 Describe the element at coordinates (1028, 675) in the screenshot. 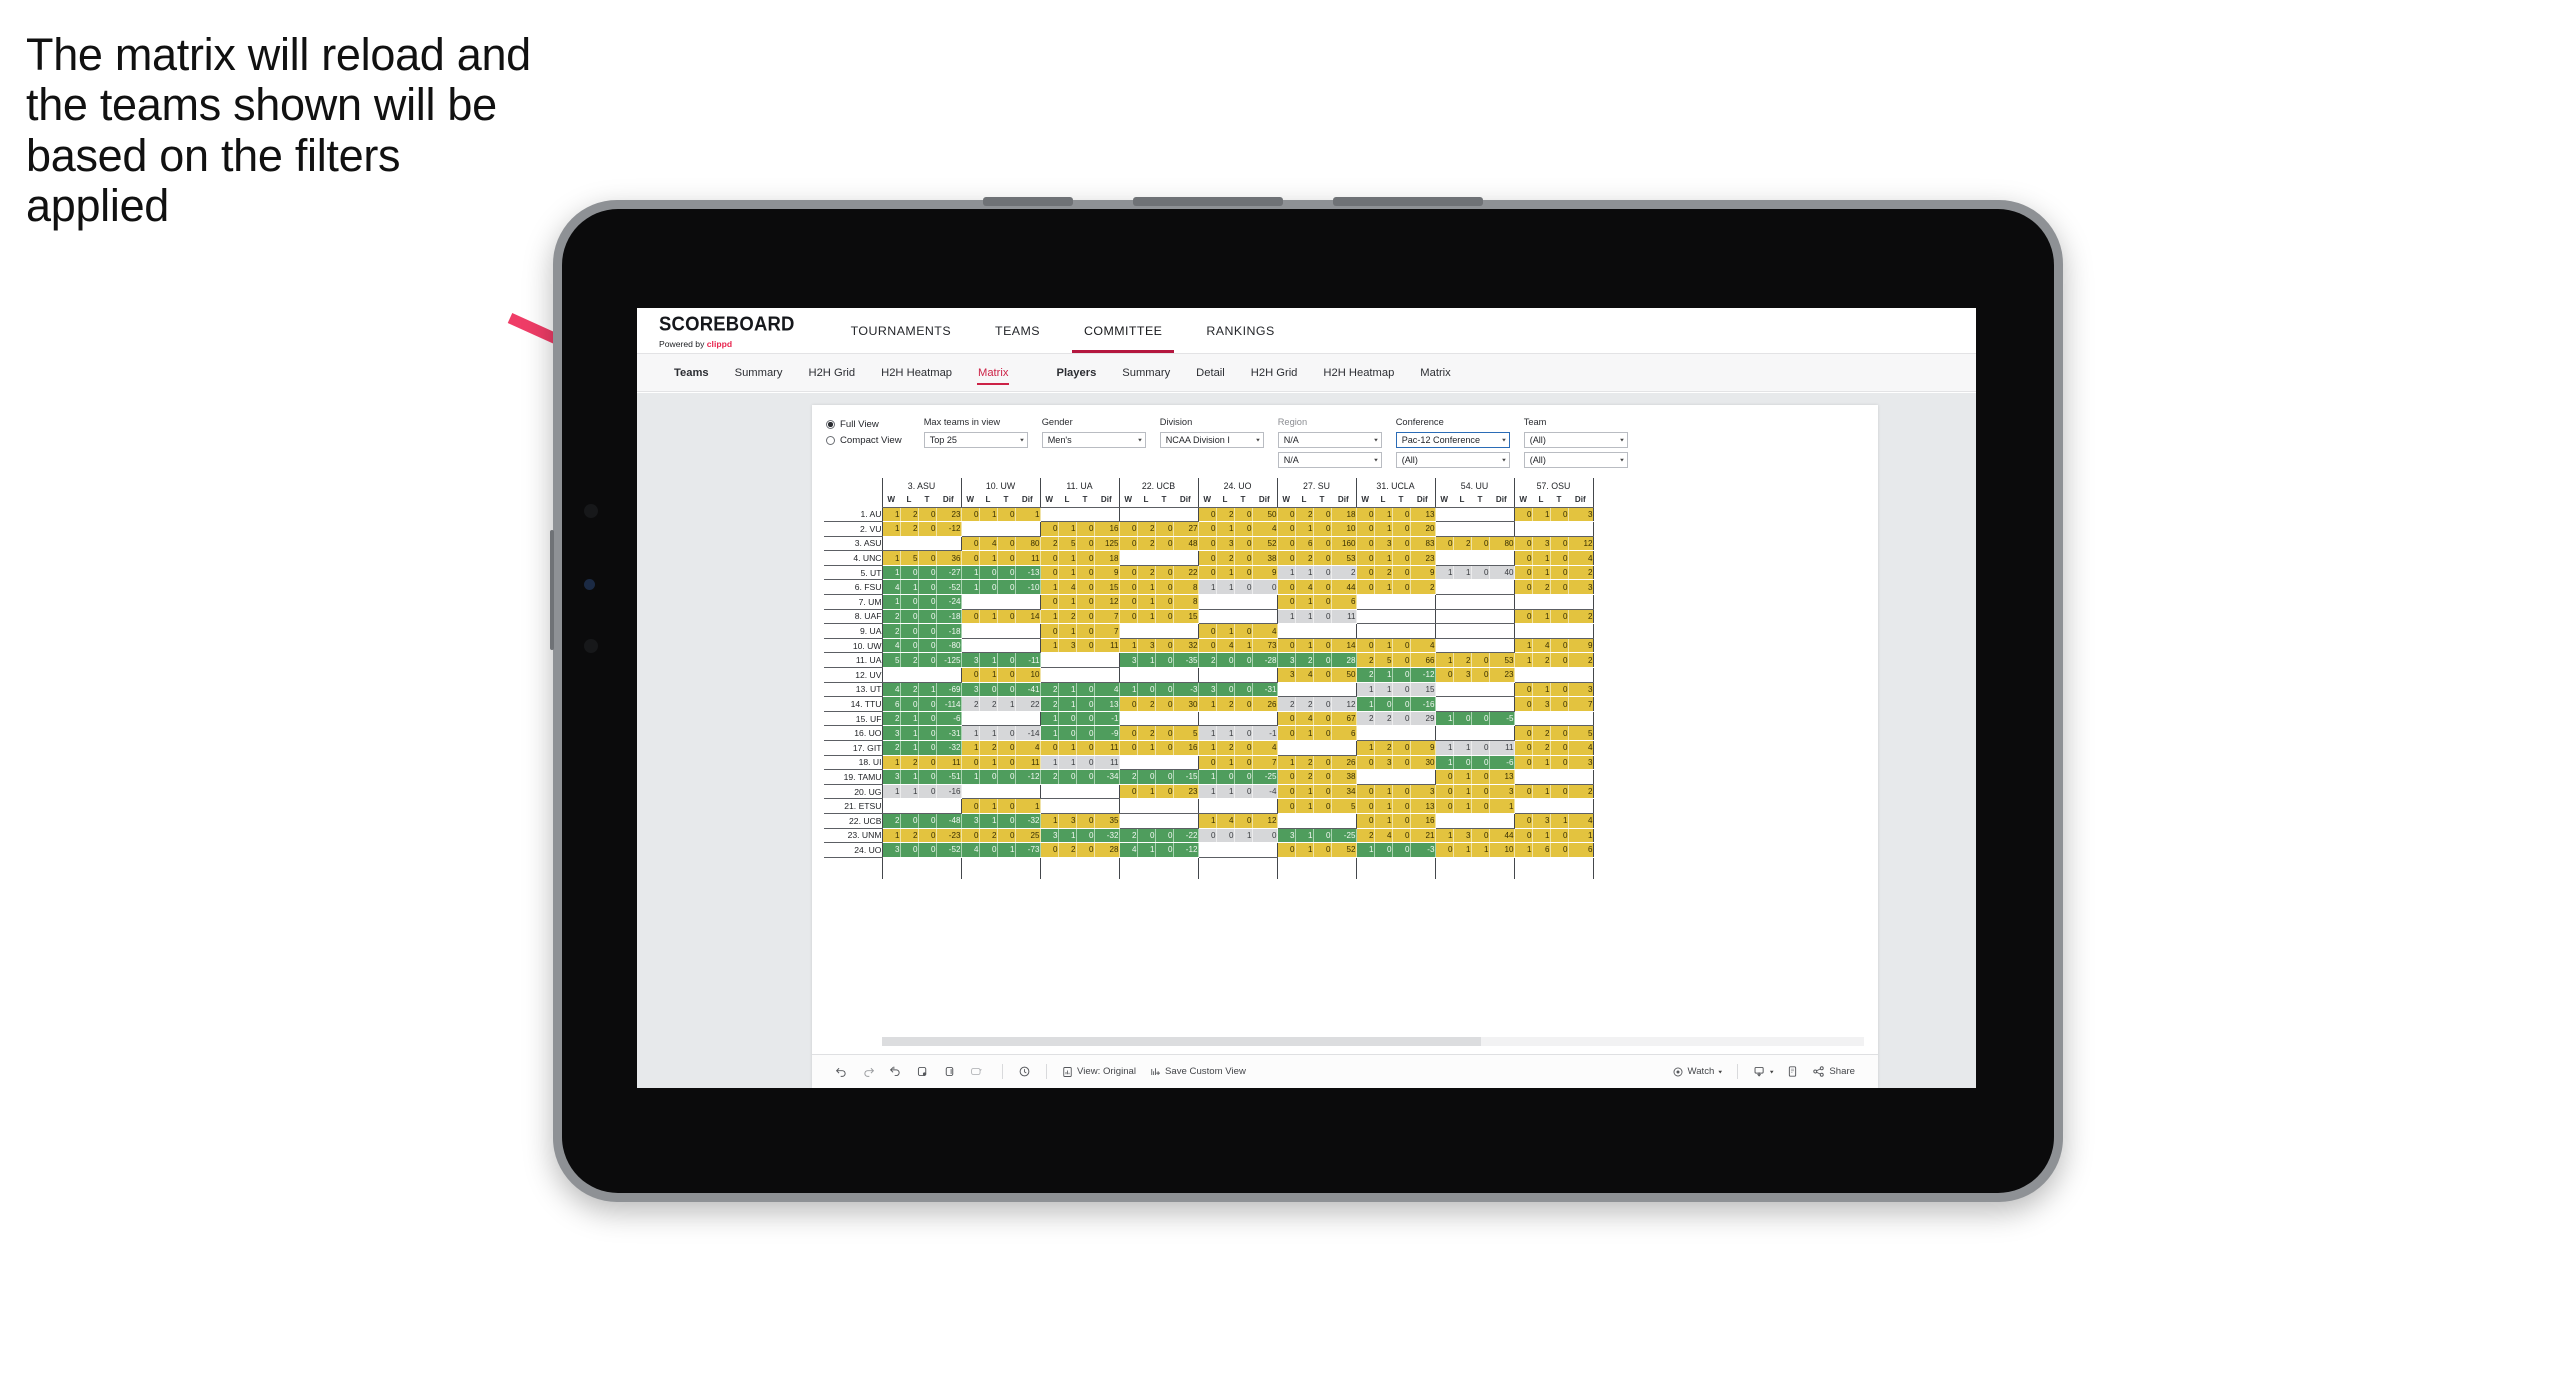

I see `matrix-cell: 10` at that location.